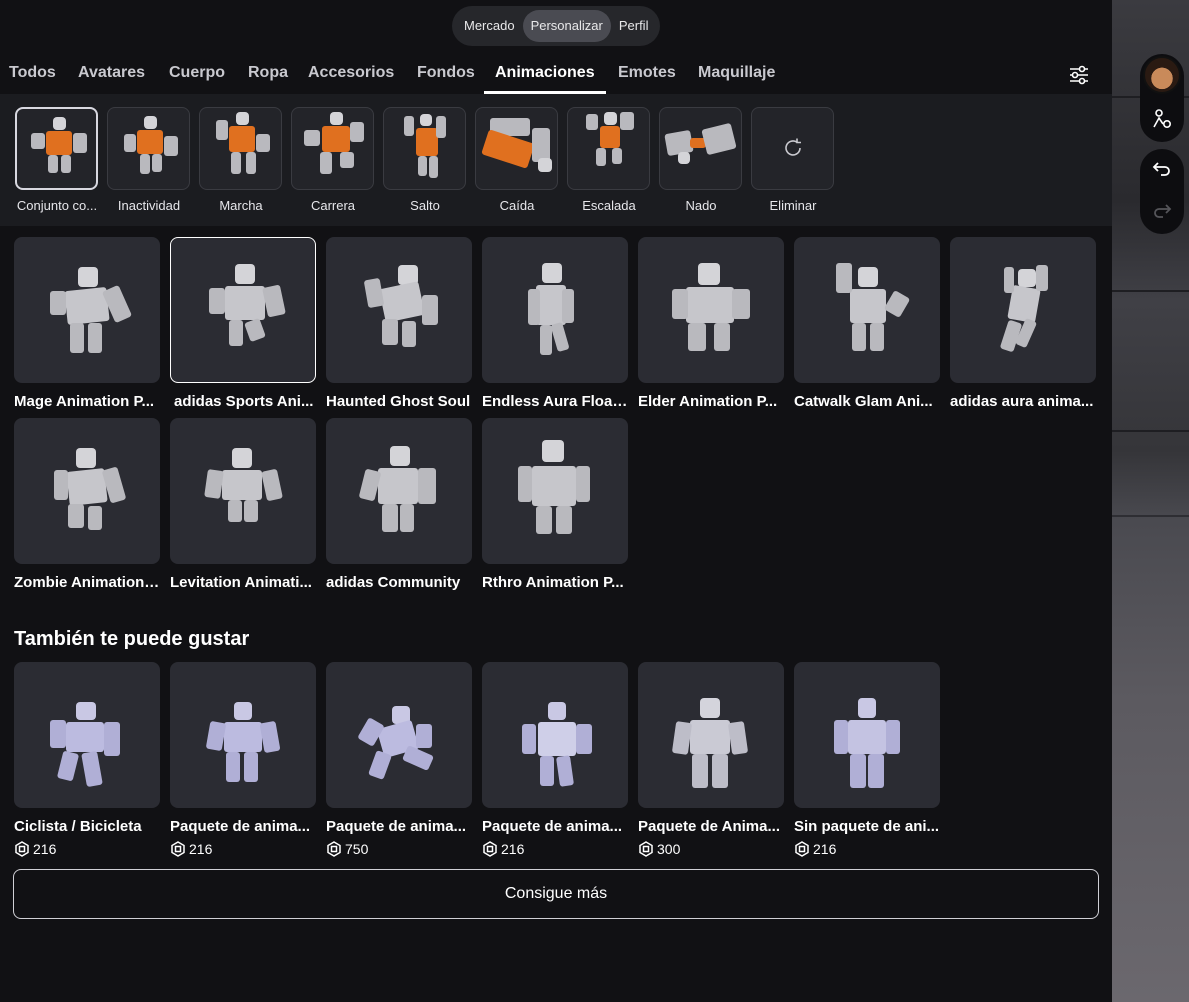  Describe the element at coordinates (1079, 75) in the screenshot. I see `filter-icon` at that location.